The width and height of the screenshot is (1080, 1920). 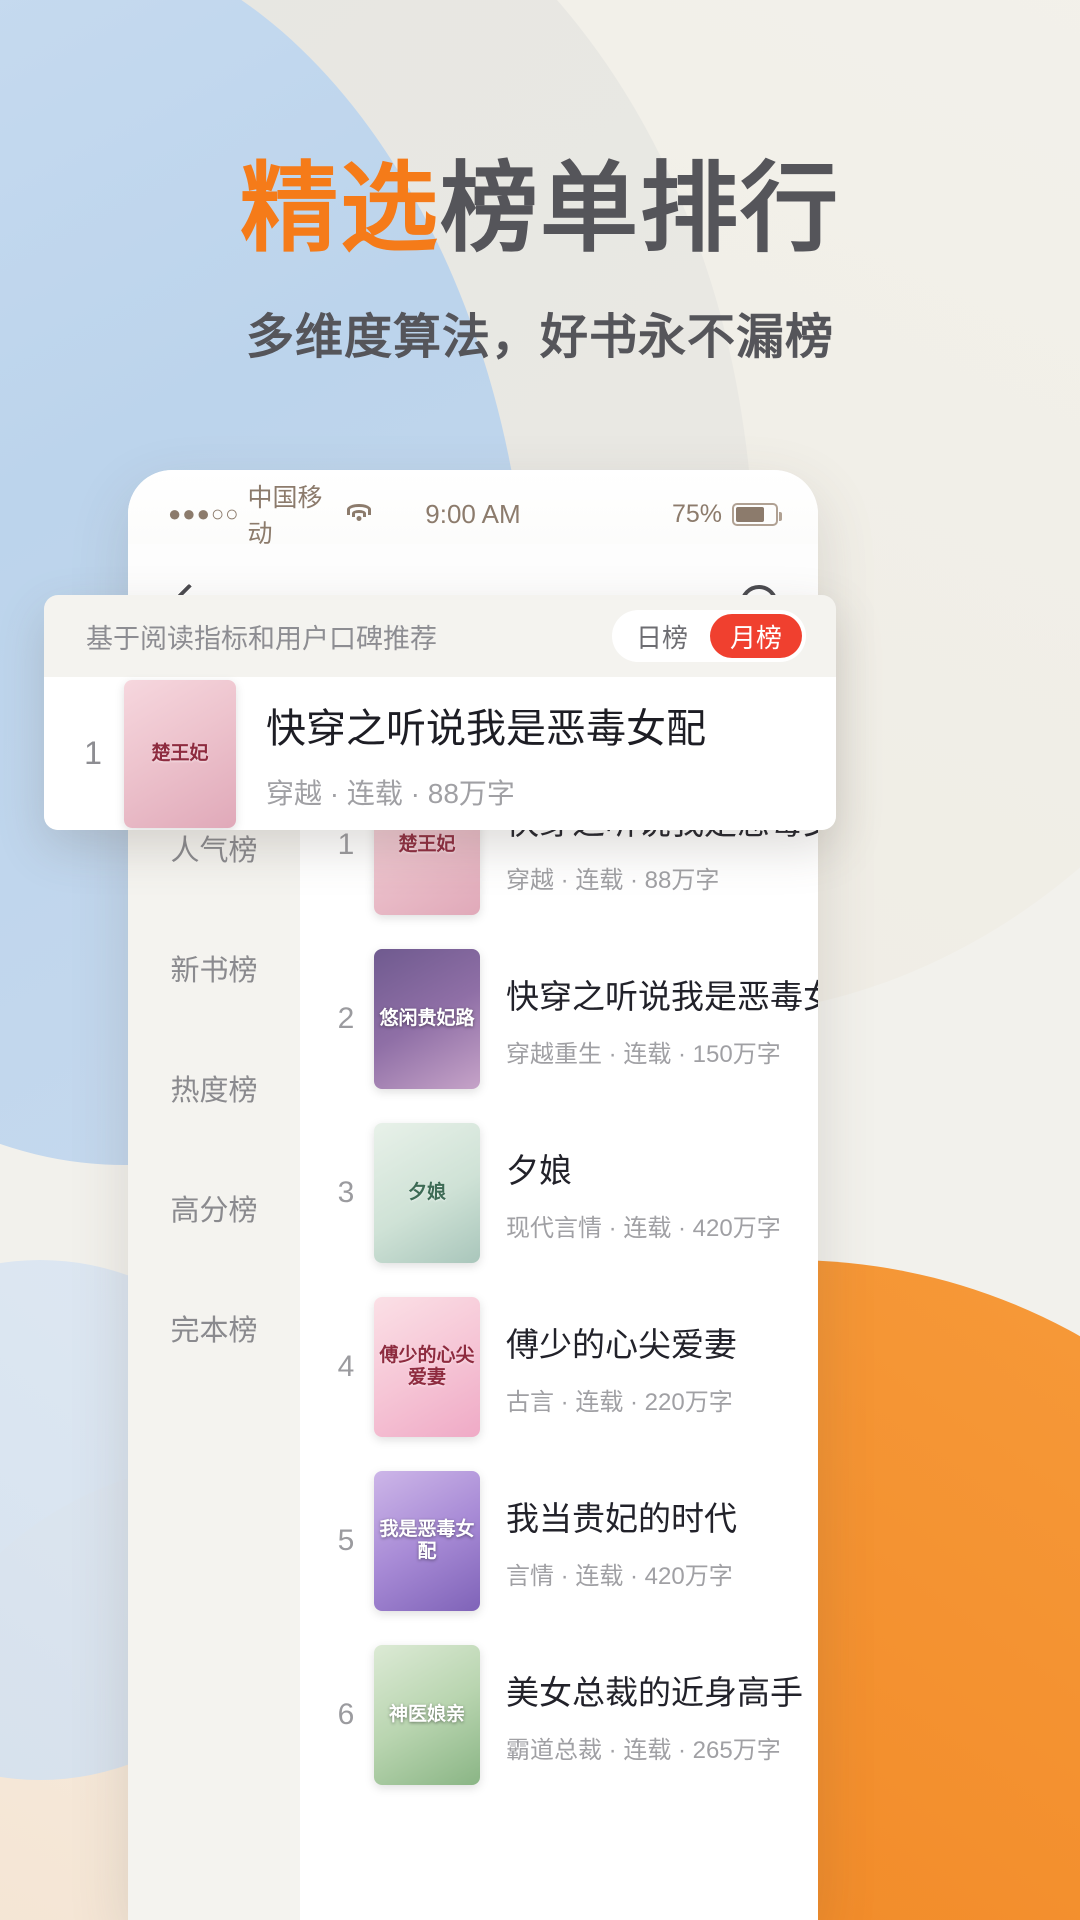 I want to click on book-row: 4 傅少的心尖爱妻 傅少的心尖爱妻古言 · 连载 · 220万字, so click(x=559, y=1367).